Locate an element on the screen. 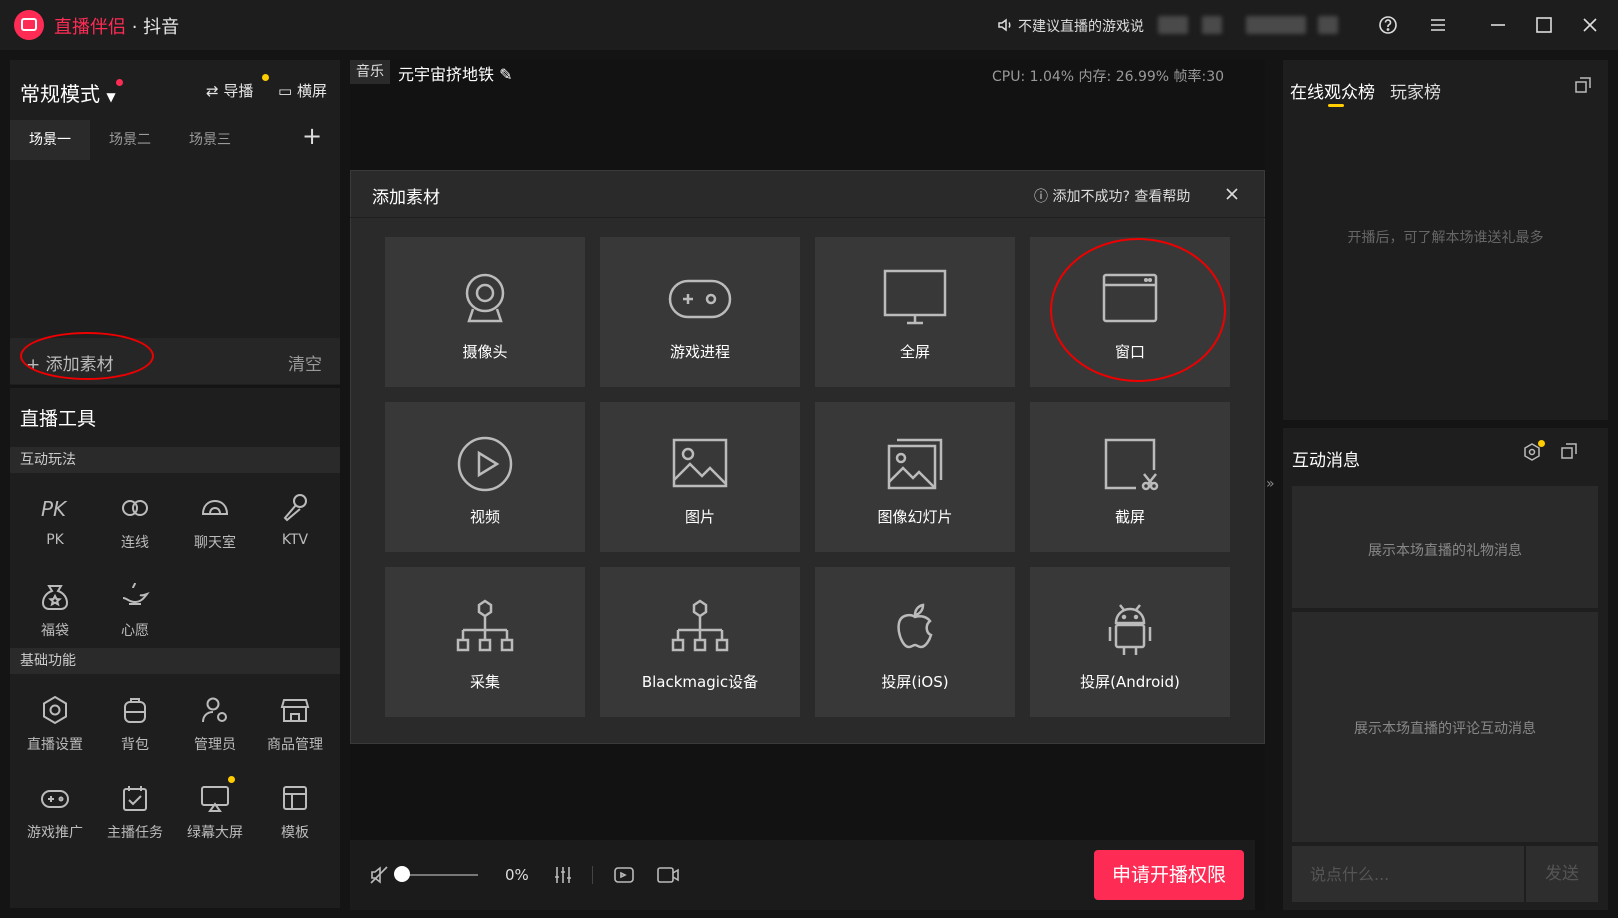 The height and width of the screenshot is (918, 1618). magic-lamp-icon is located at coordinates (135, 596).